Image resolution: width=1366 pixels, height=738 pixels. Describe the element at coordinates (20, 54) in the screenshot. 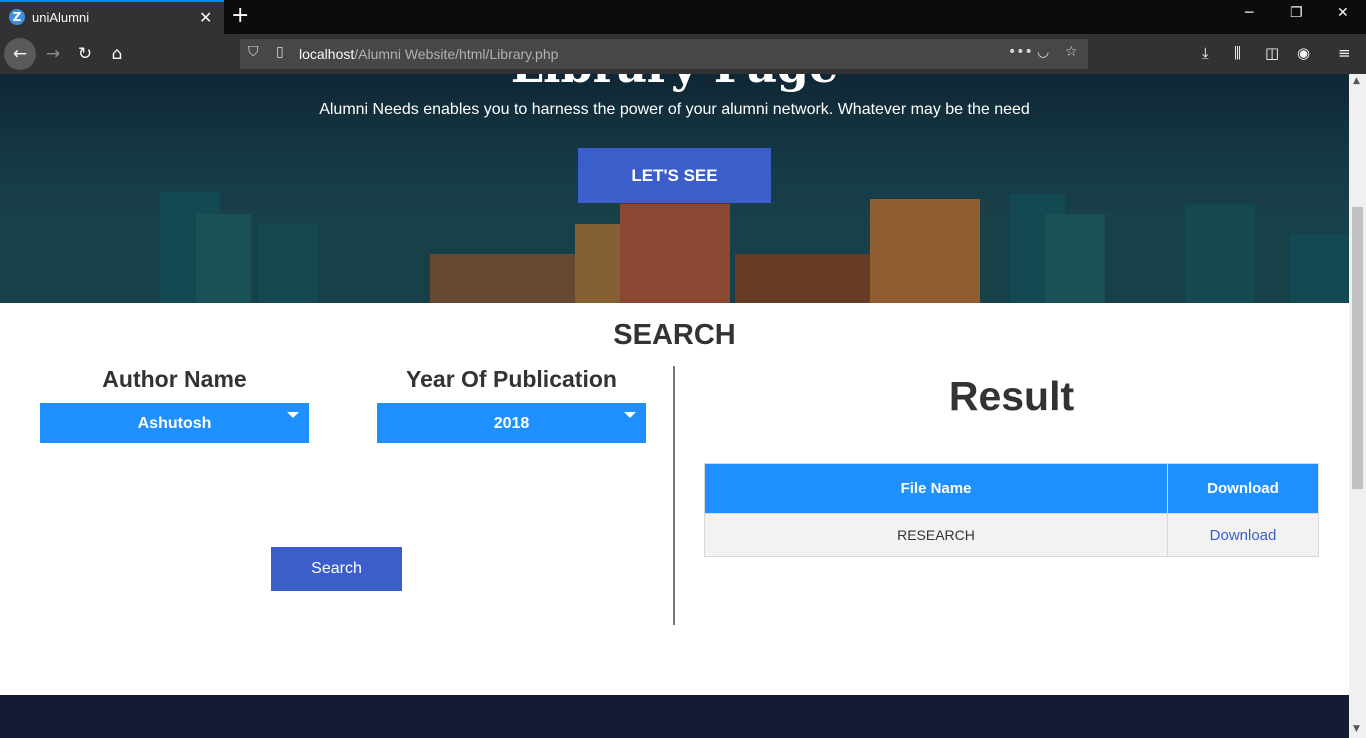

I see `back-icon: ←` at that location.